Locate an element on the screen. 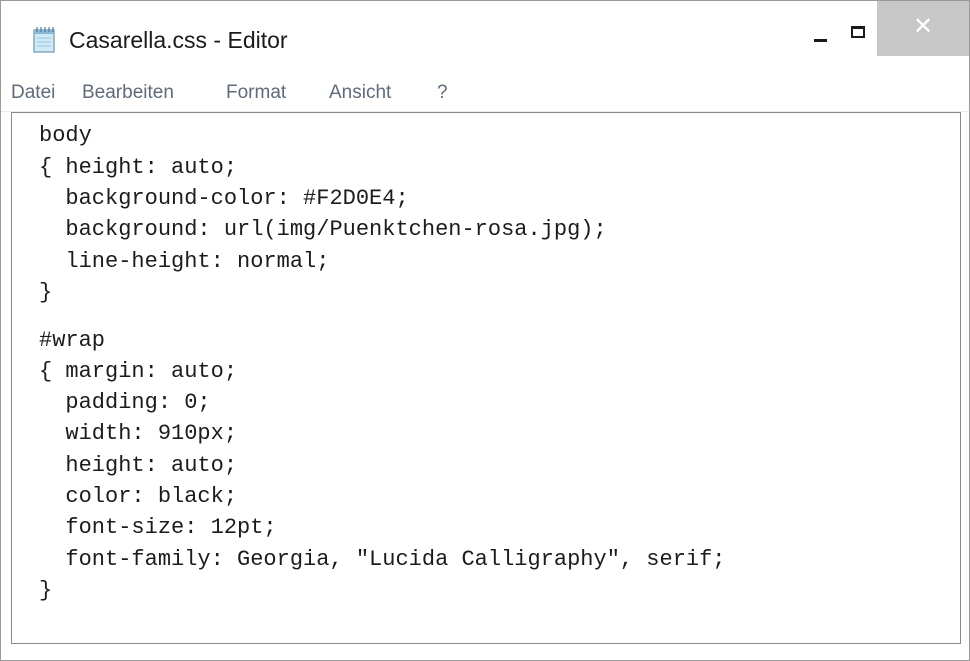 Image resolution: width=970 pixels, height=661 pixels. code-line: width: 910px; is located at coordinates (138, 433).